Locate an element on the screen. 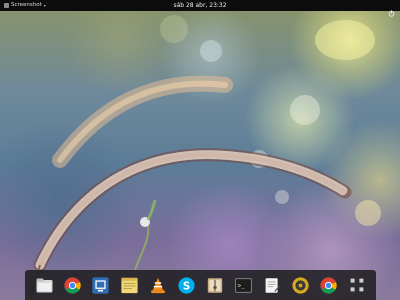 The width and height of the screenshot is (400, 300). dock: S >_ is located at coordinates (200, 285).